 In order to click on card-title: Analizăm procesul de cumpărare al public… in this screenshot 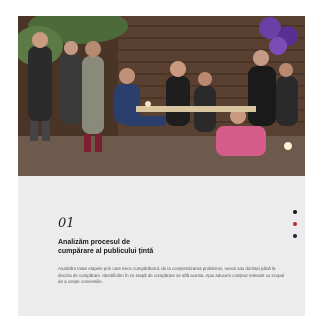, I will do `click(158, 247)`.